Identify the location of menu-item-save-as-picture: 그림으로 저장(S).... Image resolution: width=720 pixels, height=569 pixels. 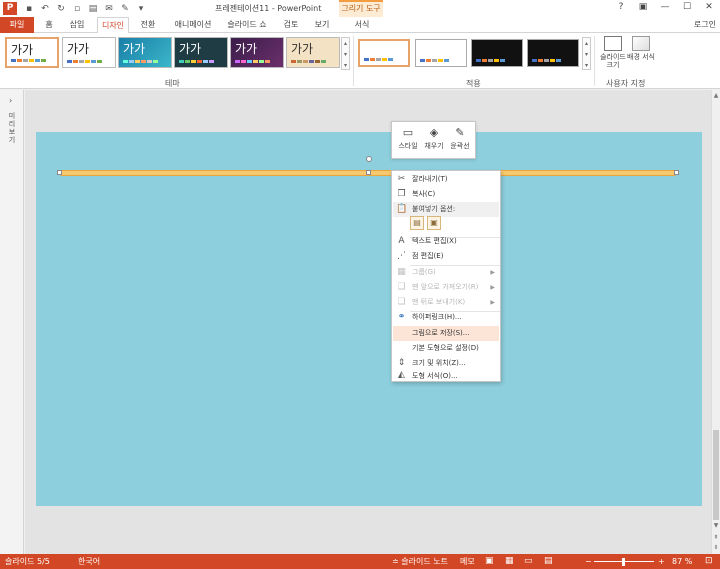
(446, 333).